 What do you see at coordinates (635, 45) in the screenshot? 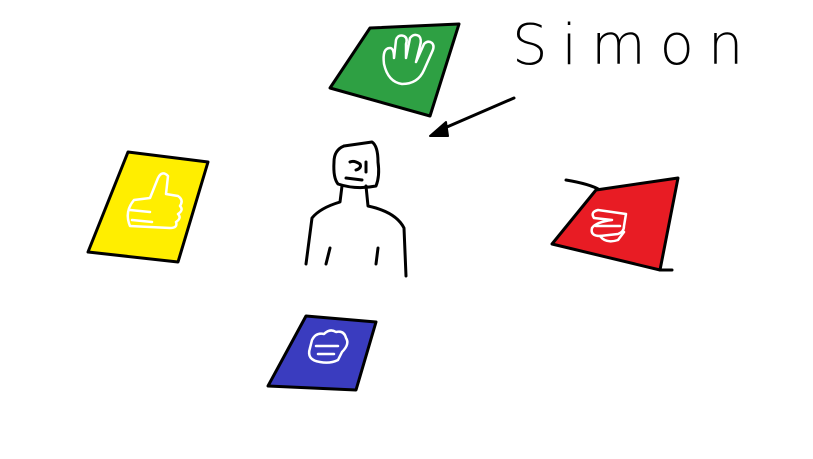
I see `simon-label: Simon` at bounding box center [635, 45].